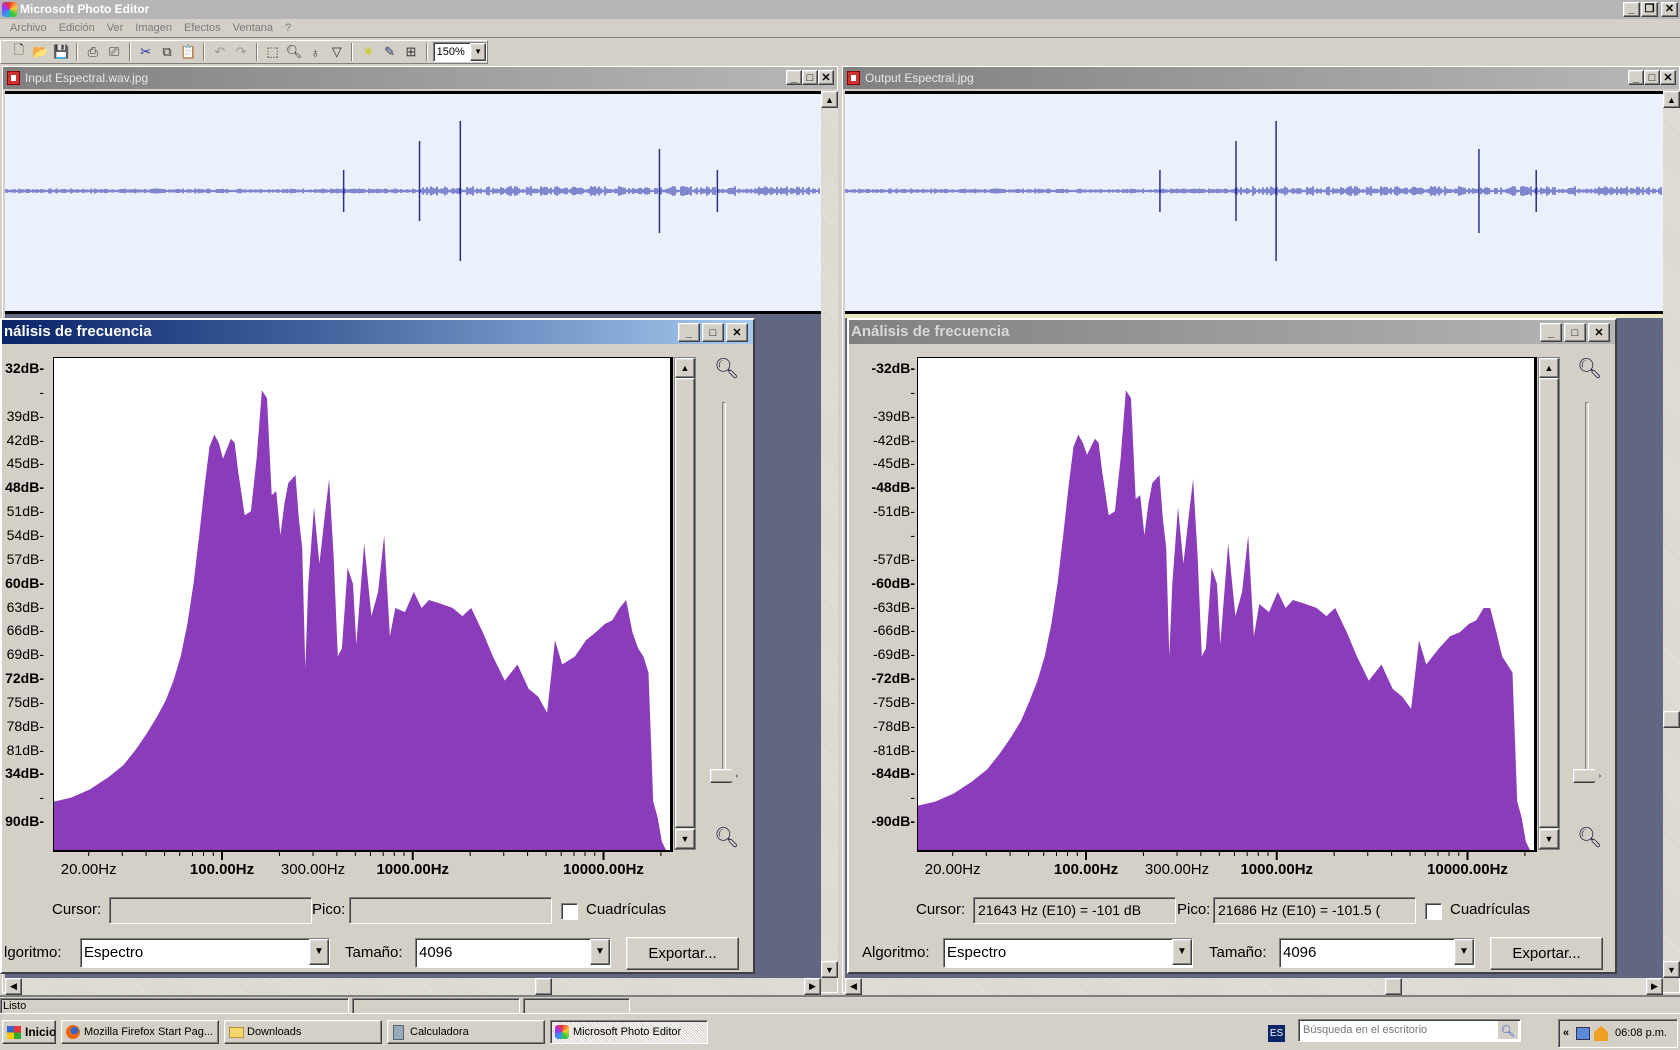 The height and width of the screenshot is (1050, 1680). What do you see at coordinates (689, 332) in the screenshot?
I see `freq-left-minimize-button: _` at bounding box center [689, 332].